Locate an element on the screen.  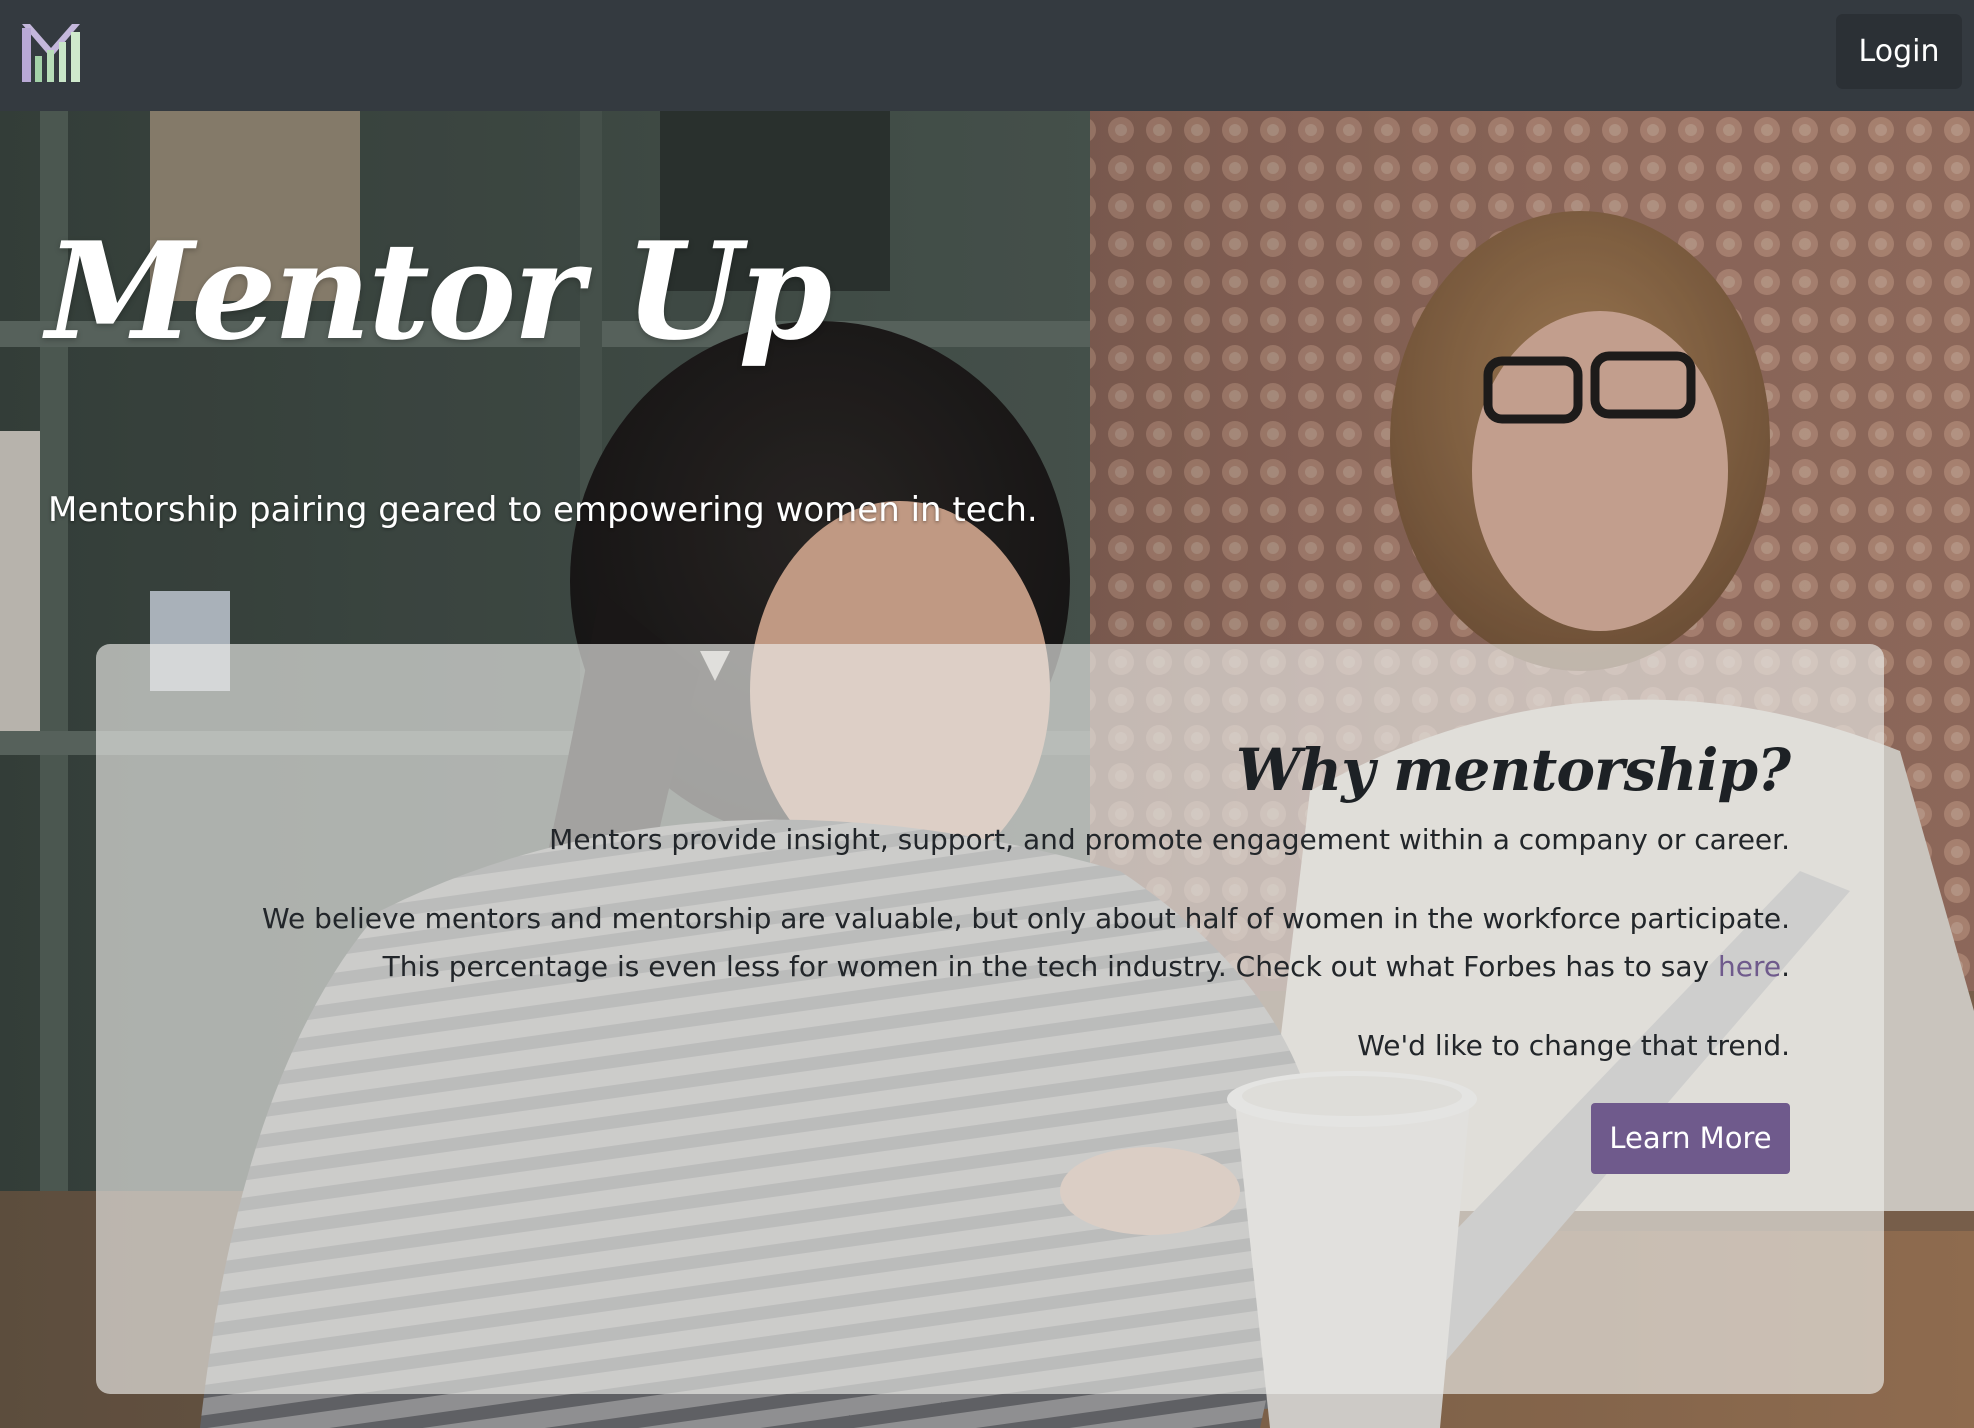
hero-title: Mentor Up is located at coordinates (439, 291).